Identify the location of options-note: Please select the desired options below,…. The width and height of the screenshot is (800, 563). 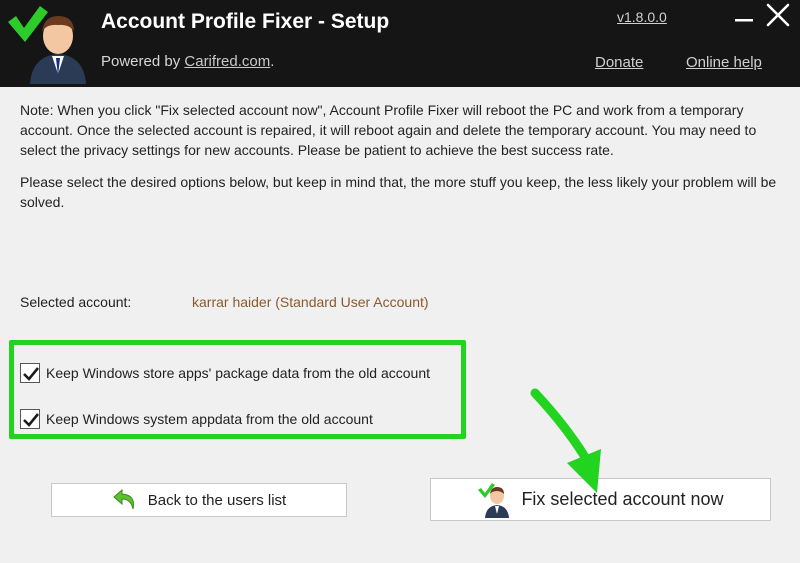
(398, 192).